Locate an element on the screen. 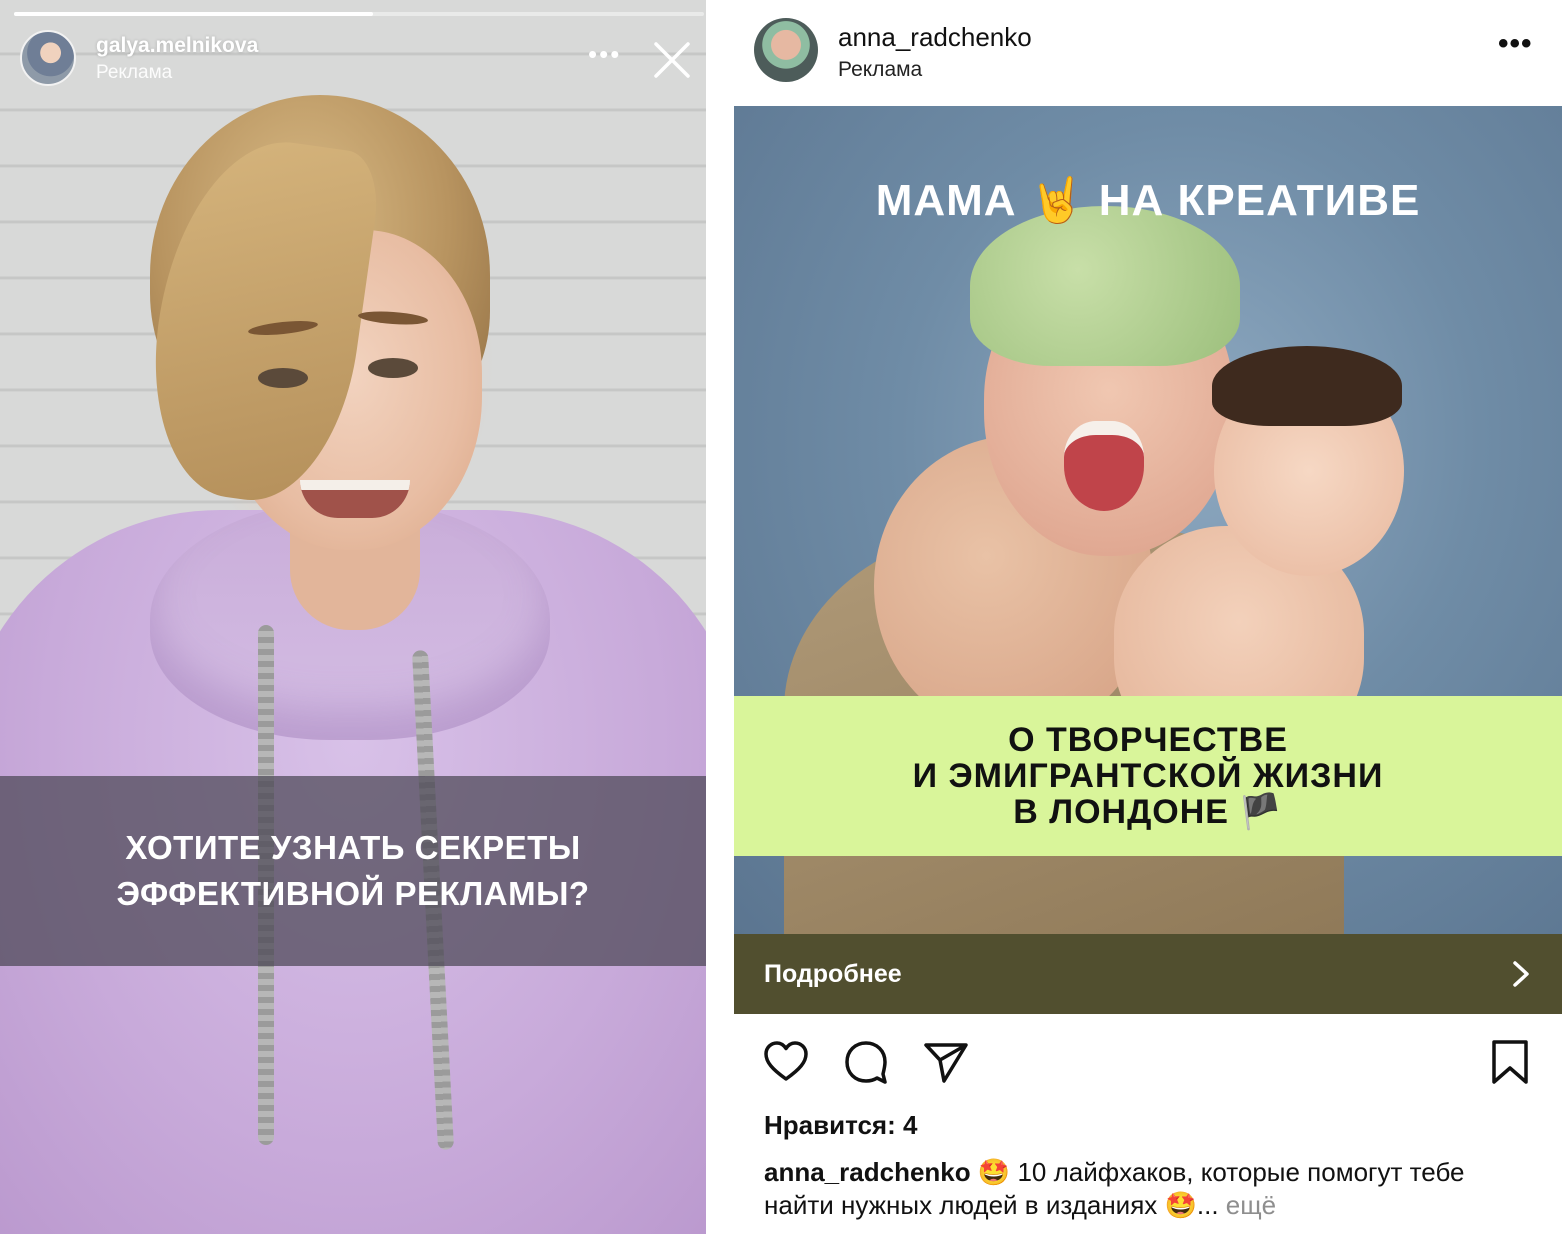 This screenshot has width=1562, height=1234. chevron-right-icon is located at coordinates (1521, 974).